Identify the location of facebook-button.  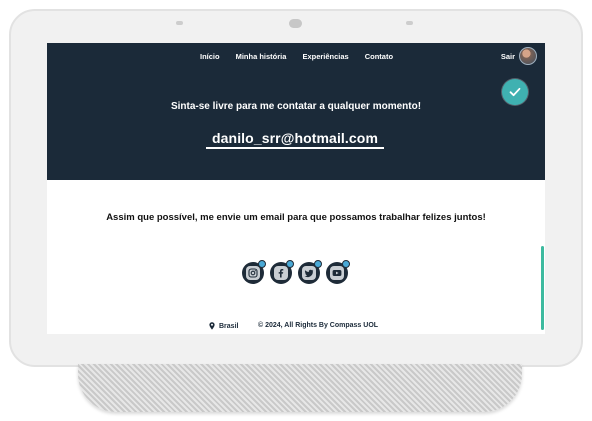
(282, 272).